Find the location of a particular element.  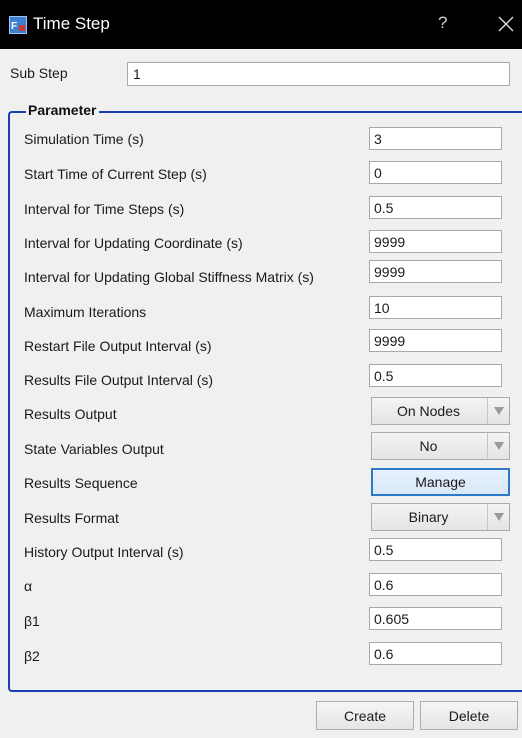

interval-stiffness-input is located at coordinates (435, 271).